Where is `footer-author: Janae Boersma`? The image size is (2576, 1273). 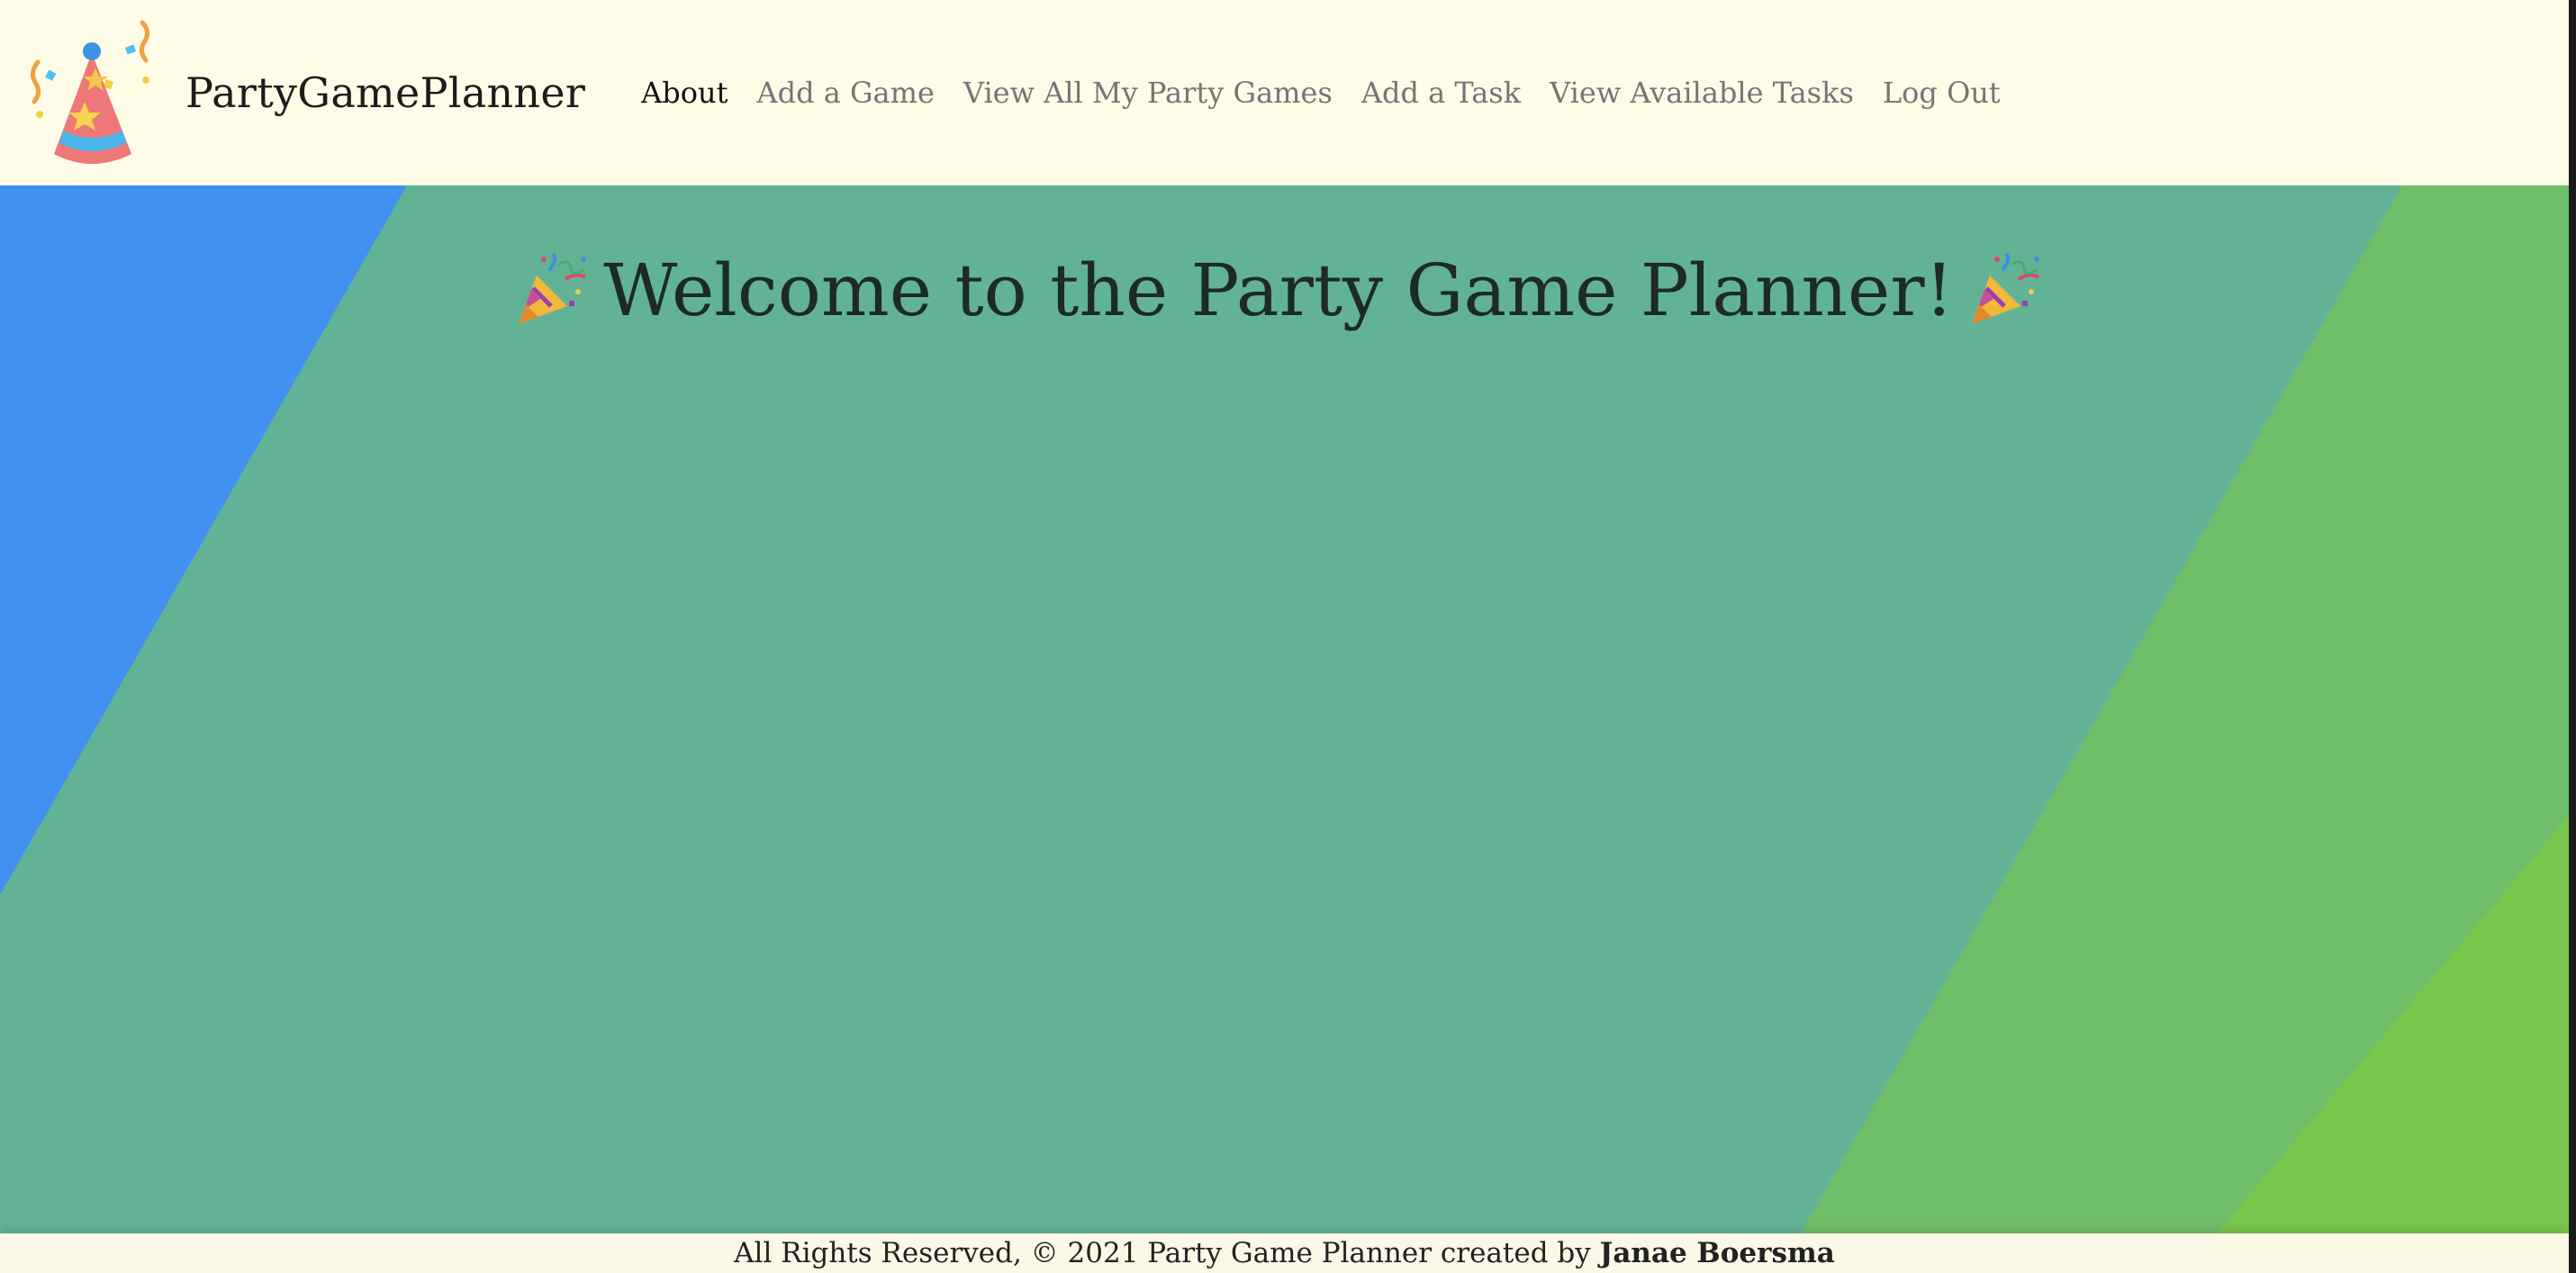
footer-author: Janae Boersma is located at coordinates (1717, 1253).